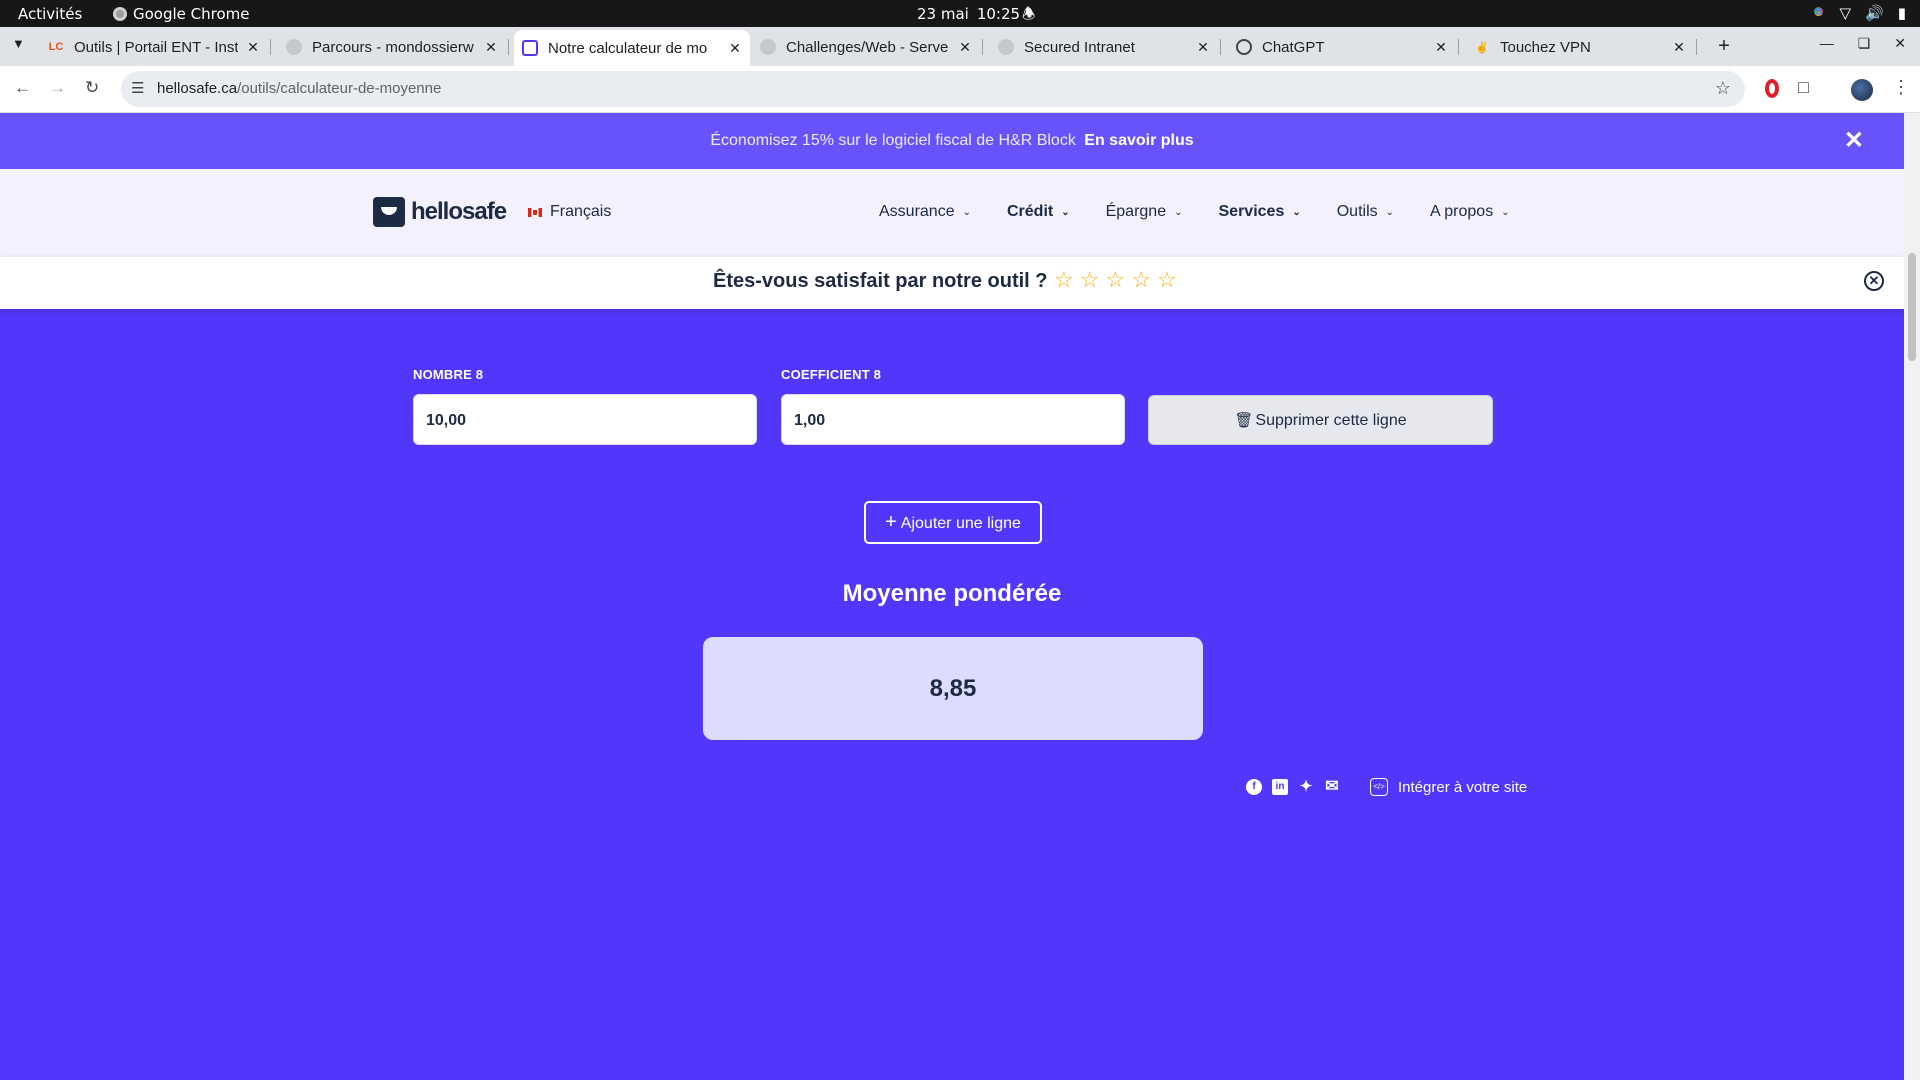  I want to click on volume-icon: 🔊, so click(1874, 13).